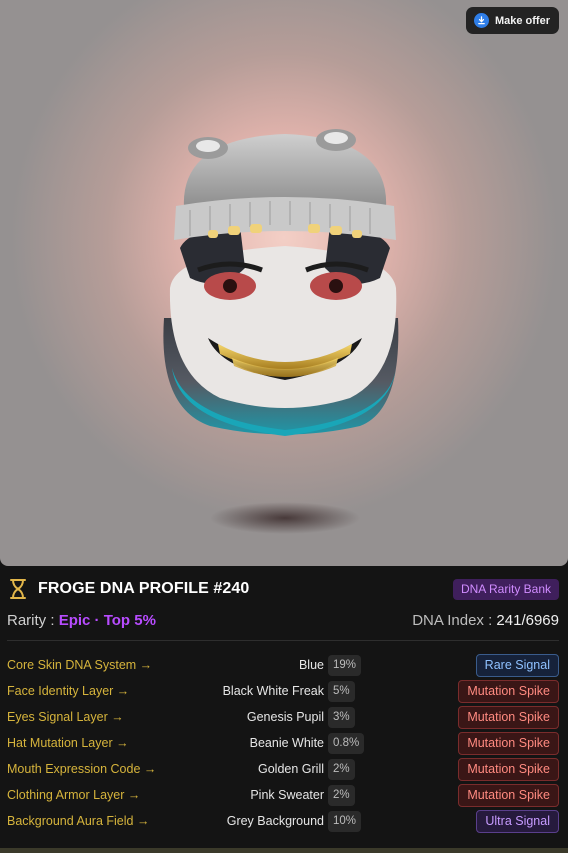  I want to click on dna-index-label: DNA Index :, so click(454, 620).